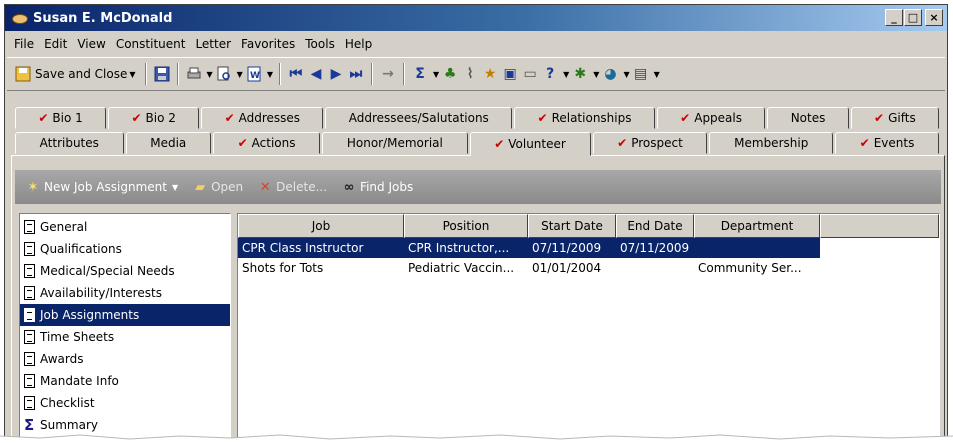  I want to click on nav-item-general: General, so click(125, 227).